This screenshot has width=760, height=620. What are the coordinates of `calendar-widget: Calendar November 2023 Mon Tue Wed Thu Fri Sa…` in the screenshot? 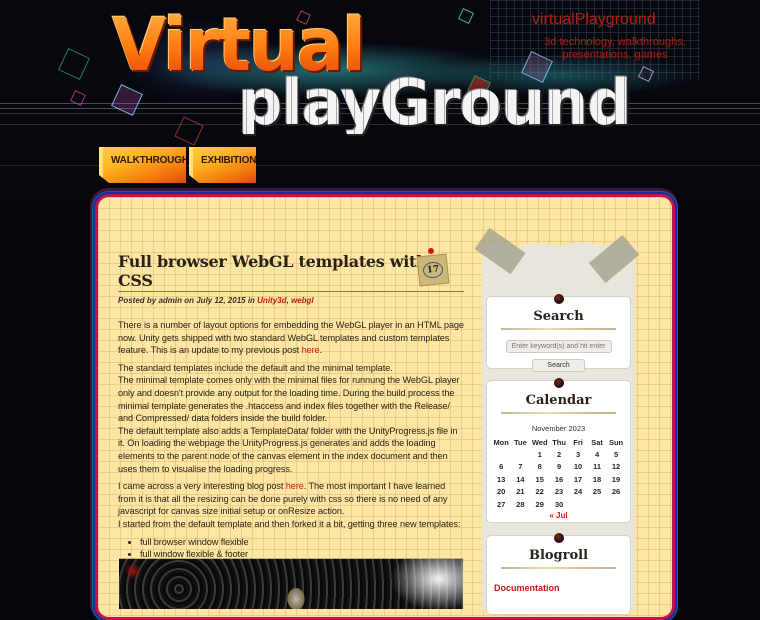 It's located at (558, 450).